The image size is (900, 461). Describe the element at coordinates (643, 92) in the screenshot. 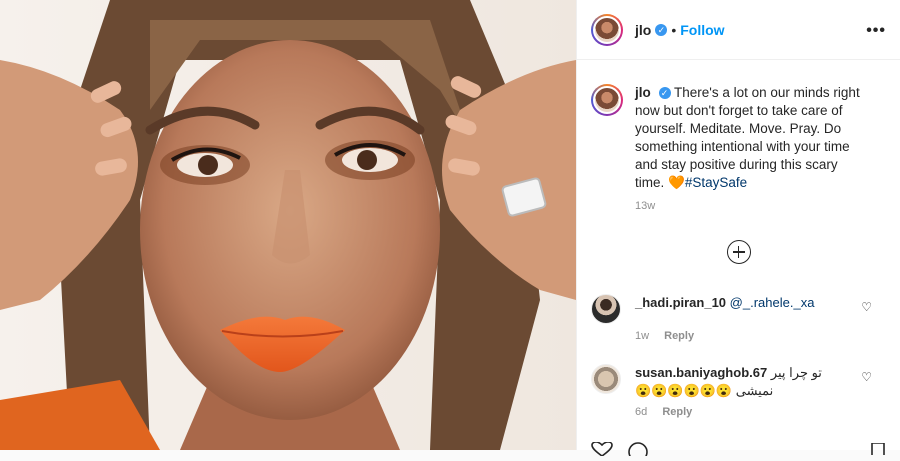

I see `caption-username: jlo` at that location.